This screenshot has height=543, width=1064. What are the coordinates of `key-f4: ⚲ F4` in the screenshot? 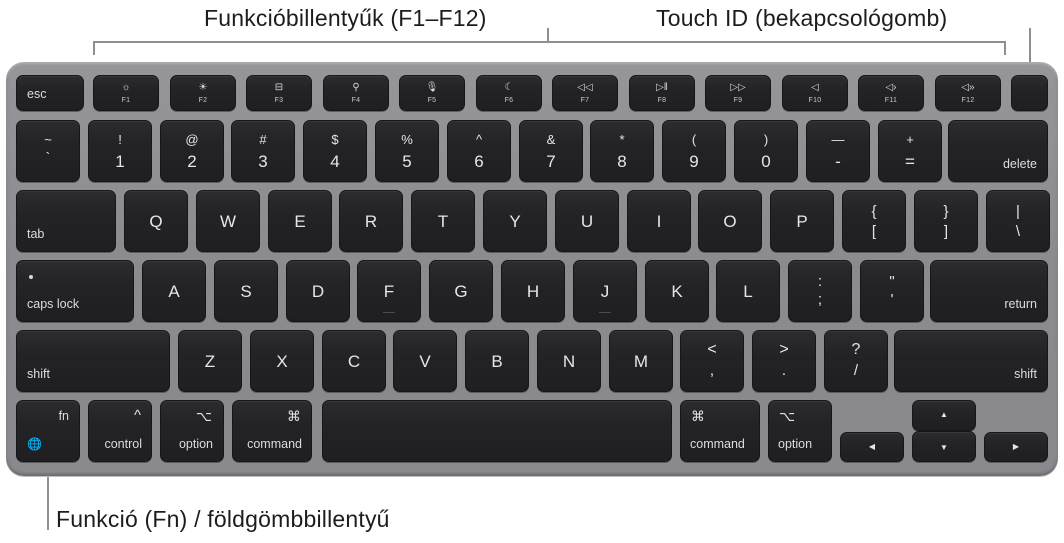 It's located at (356, 93).